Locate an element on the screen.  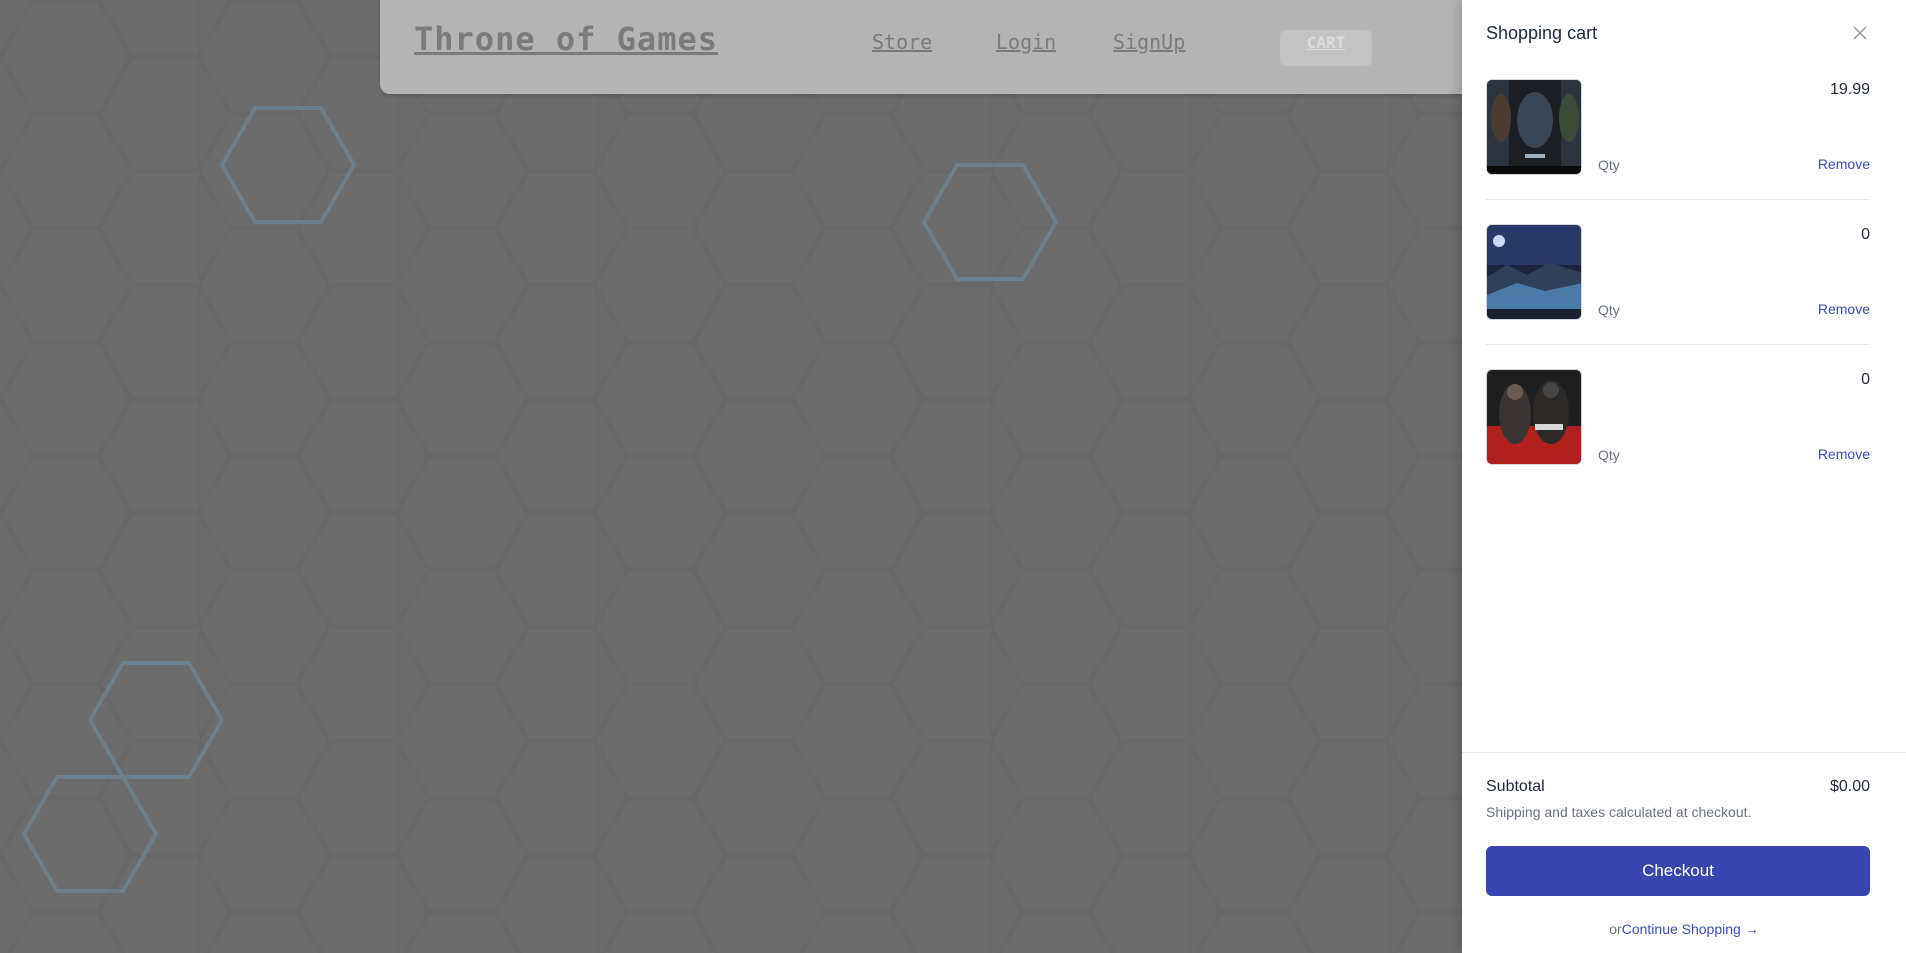
close-icon is located at coordinates (1860, 33).